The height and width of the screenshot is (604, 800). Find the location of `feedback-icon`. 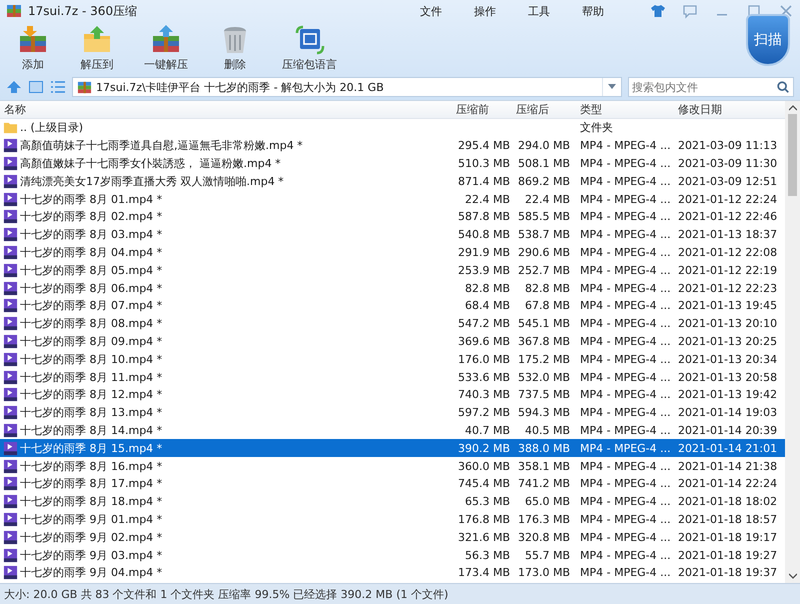

feedback-icon is located at coordinates (690, 11).